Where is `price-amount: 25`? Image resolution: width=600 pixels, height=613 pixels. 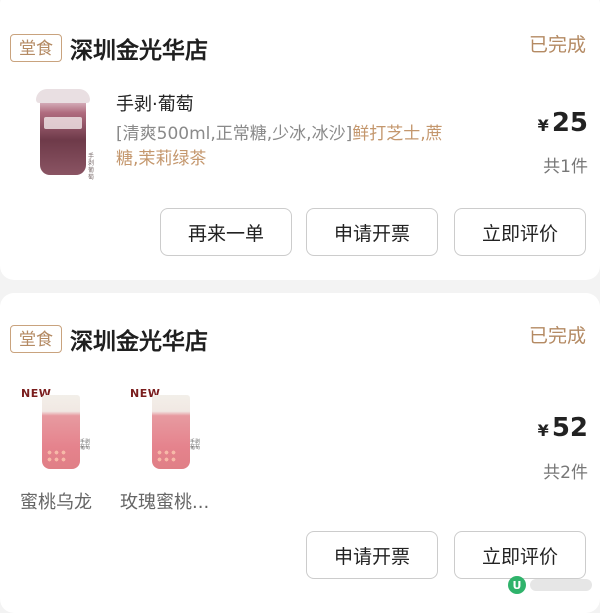 price-amount: 25 is located at coordinates (569, 123).